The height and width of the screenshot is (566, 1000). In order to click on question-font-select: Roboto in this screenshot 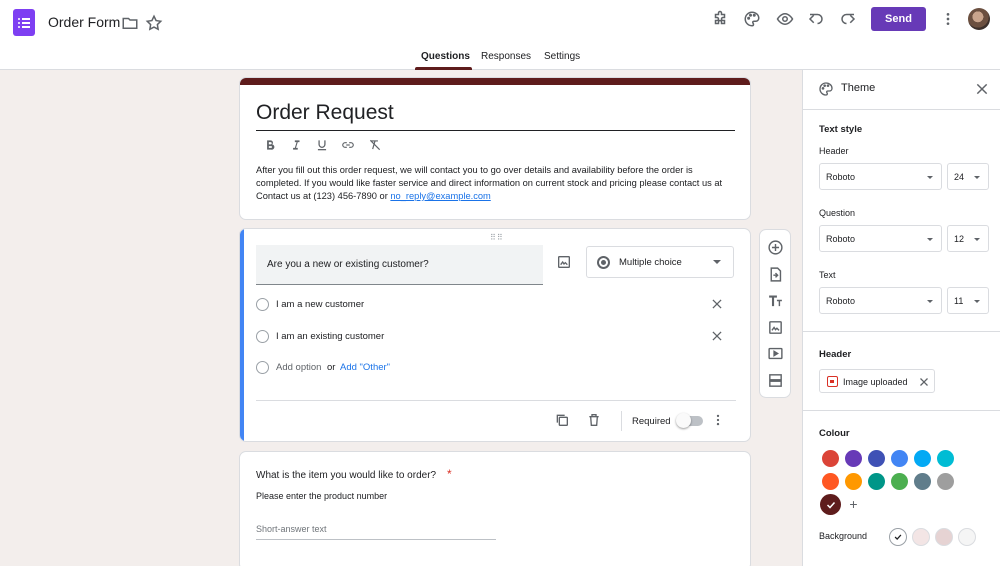, I will do `click(880, 238)`.